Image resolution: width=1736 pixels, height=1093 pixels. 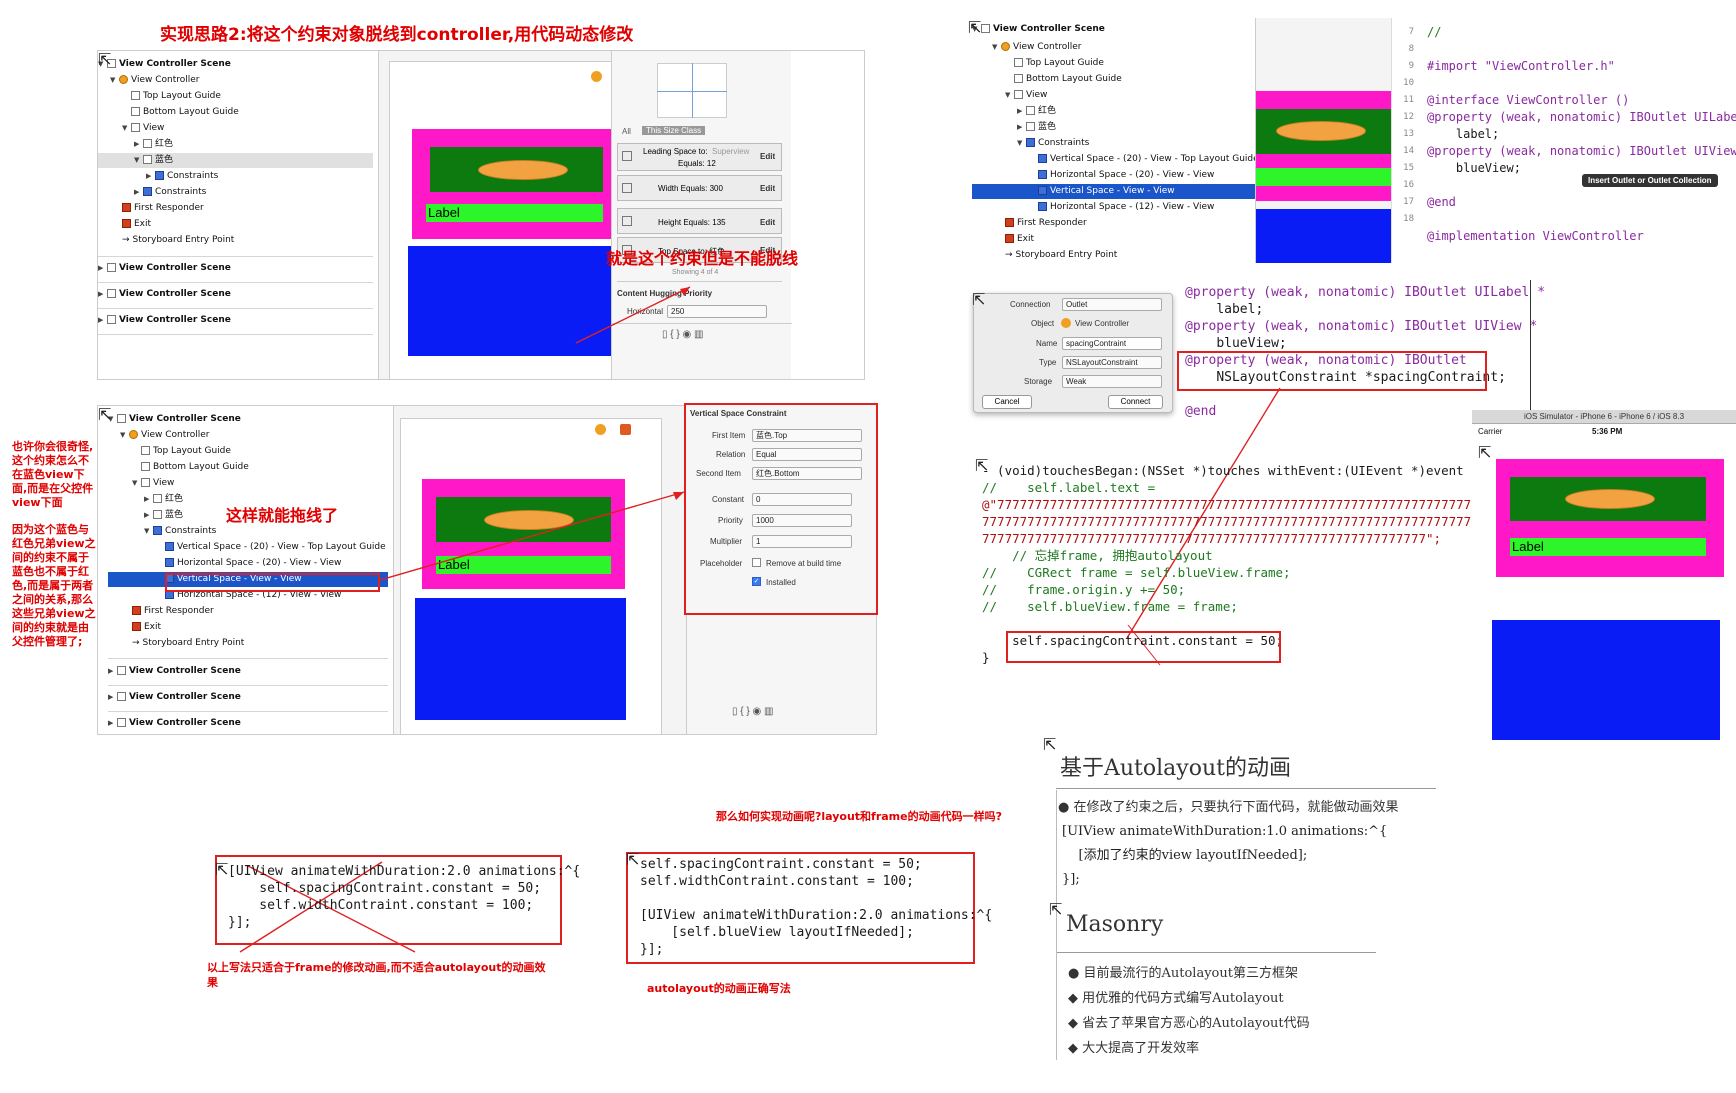 What do you see at coordinates (1408, 202) in the screenshot?
I see `line-number: 17` at bounding box center [1408, 202].